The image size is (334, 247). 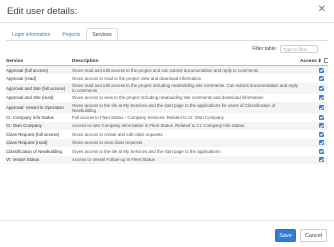 What do you see at coordinates (325, 61) in the screenshot?
I see `select-all-checkbox` at bounding box center [325, 61].